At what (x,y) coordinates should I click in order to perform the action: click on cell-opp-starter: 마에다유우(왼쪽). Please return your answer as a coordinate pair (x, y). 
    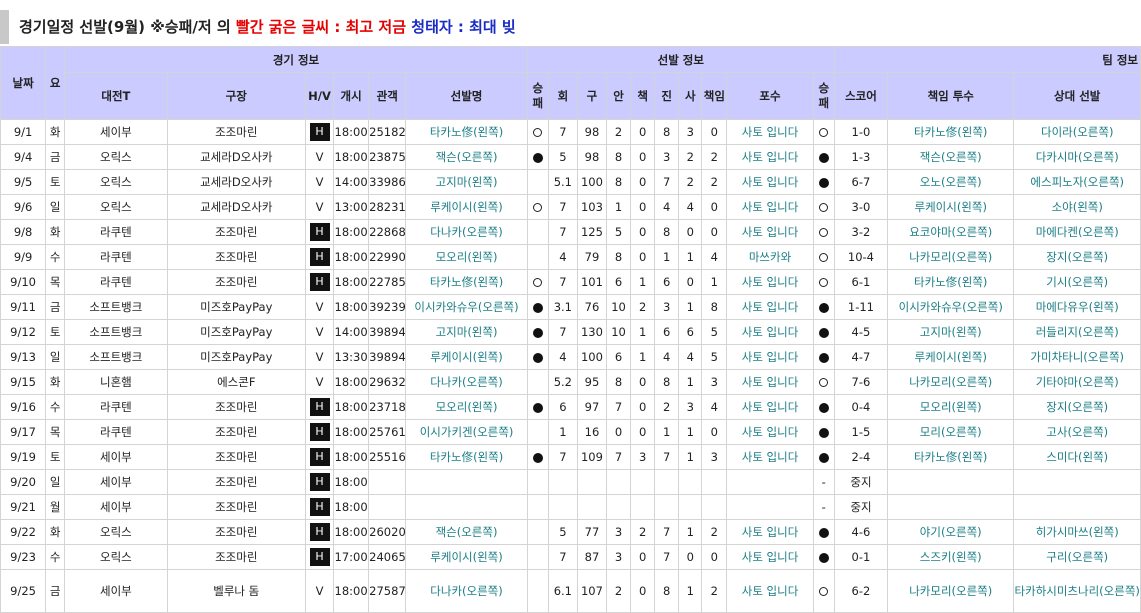
    Looking at the image, I should click on (1077, 307).